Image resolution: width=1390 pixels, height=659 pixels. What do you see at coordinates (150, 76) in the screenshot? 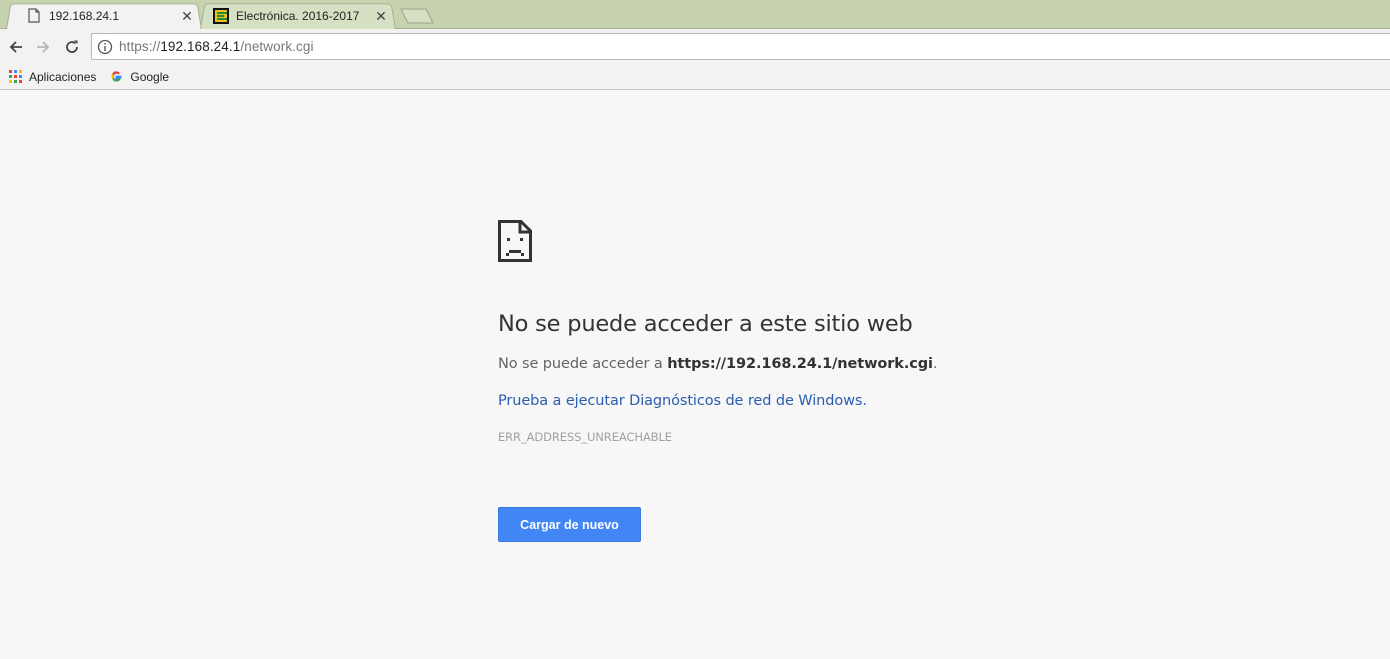
I see `bookmark-label: Google` at bounding box center [150, 76].